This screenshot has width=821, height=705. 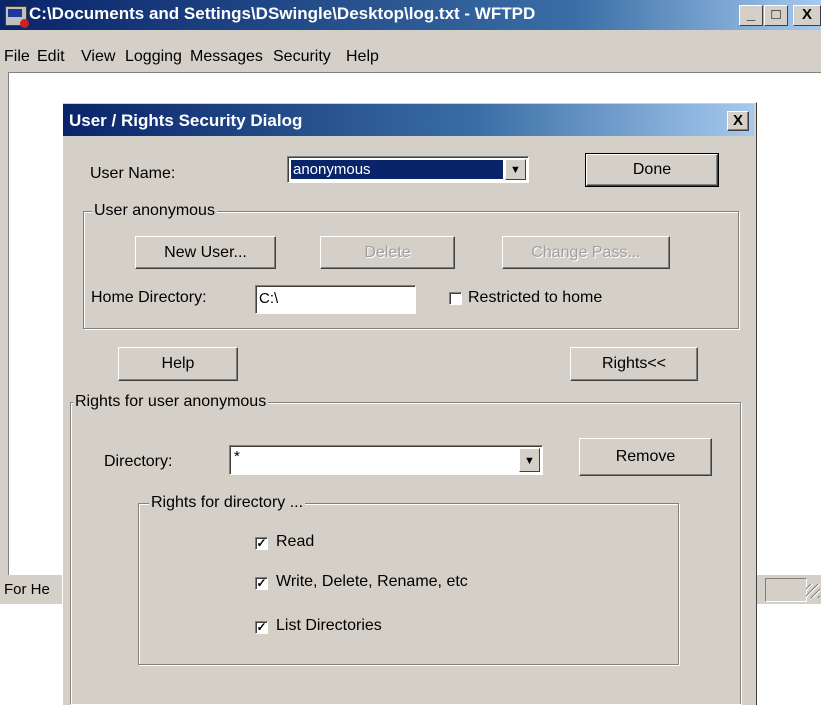 I want to click on directory-combo: * ▼, so click(x=386, y=460).